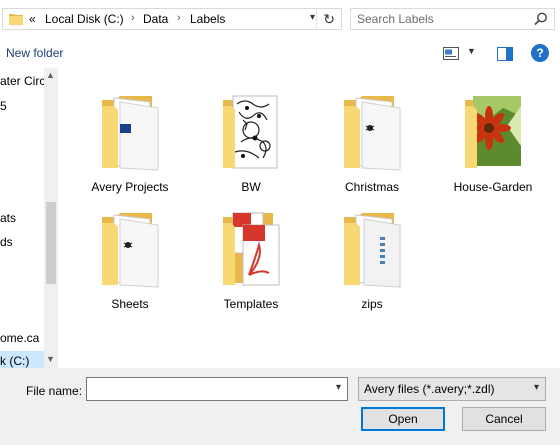  Describe the element at coordinates (50, 359) in the screenshot. I see `scroll-down-icon: ▼` at that location.